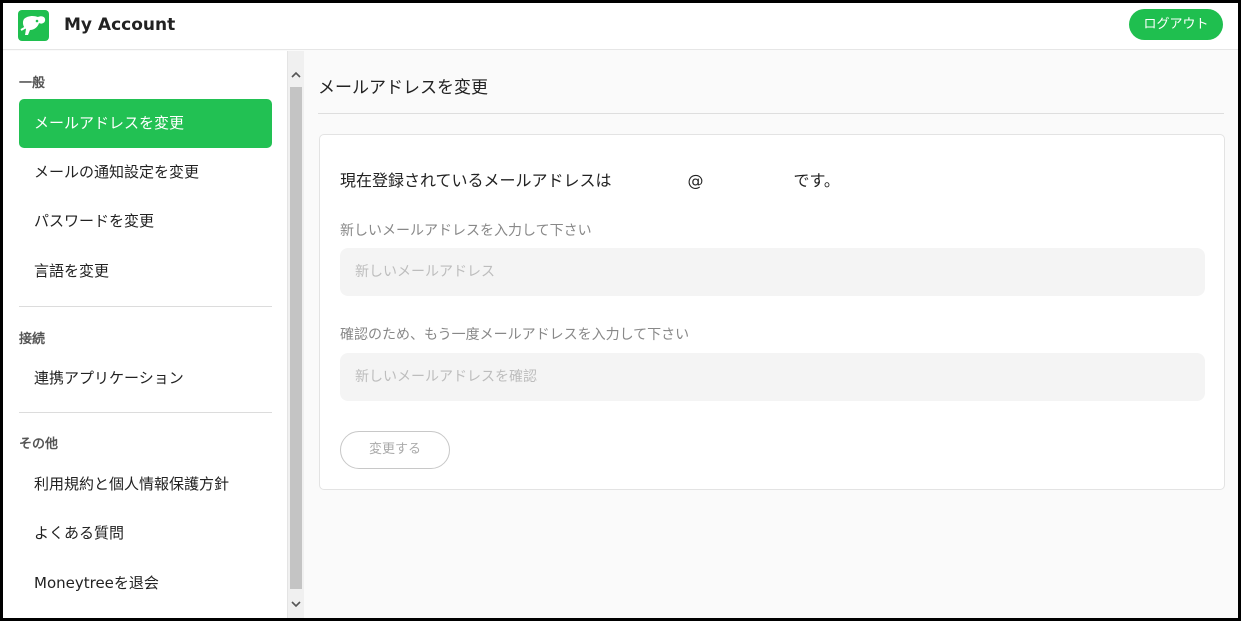  What do you see at coordinates (772, 377) in the screenshot?
I see `confirm-email-input` at bounding box center [772, 377].